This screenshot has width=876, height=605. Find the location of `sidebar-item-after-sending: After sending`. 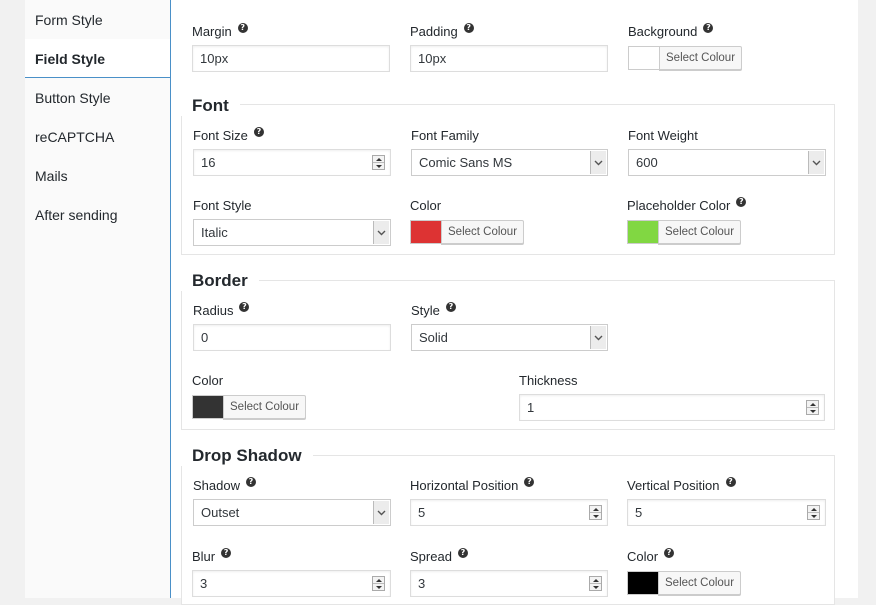

sidebar-item-after-sending: After sending is located at coordinates (97, 214).